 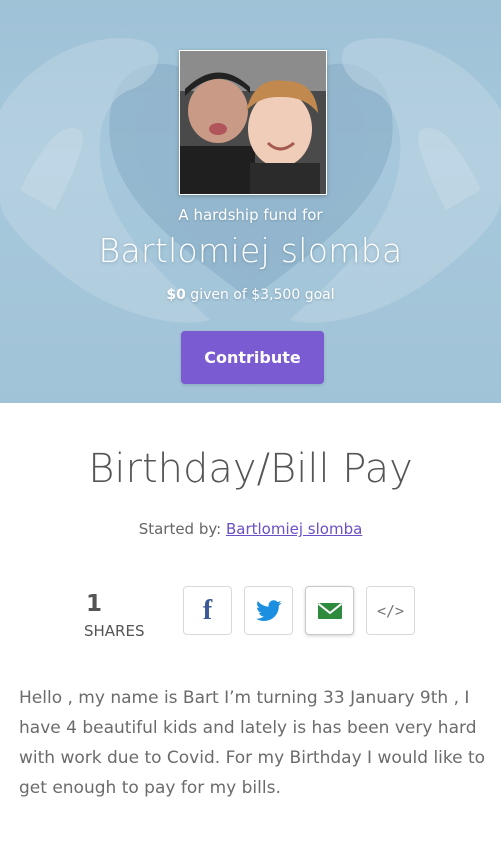 I want to click on hero-subtitle: A hardship fund for, so click(x=250, y=215).